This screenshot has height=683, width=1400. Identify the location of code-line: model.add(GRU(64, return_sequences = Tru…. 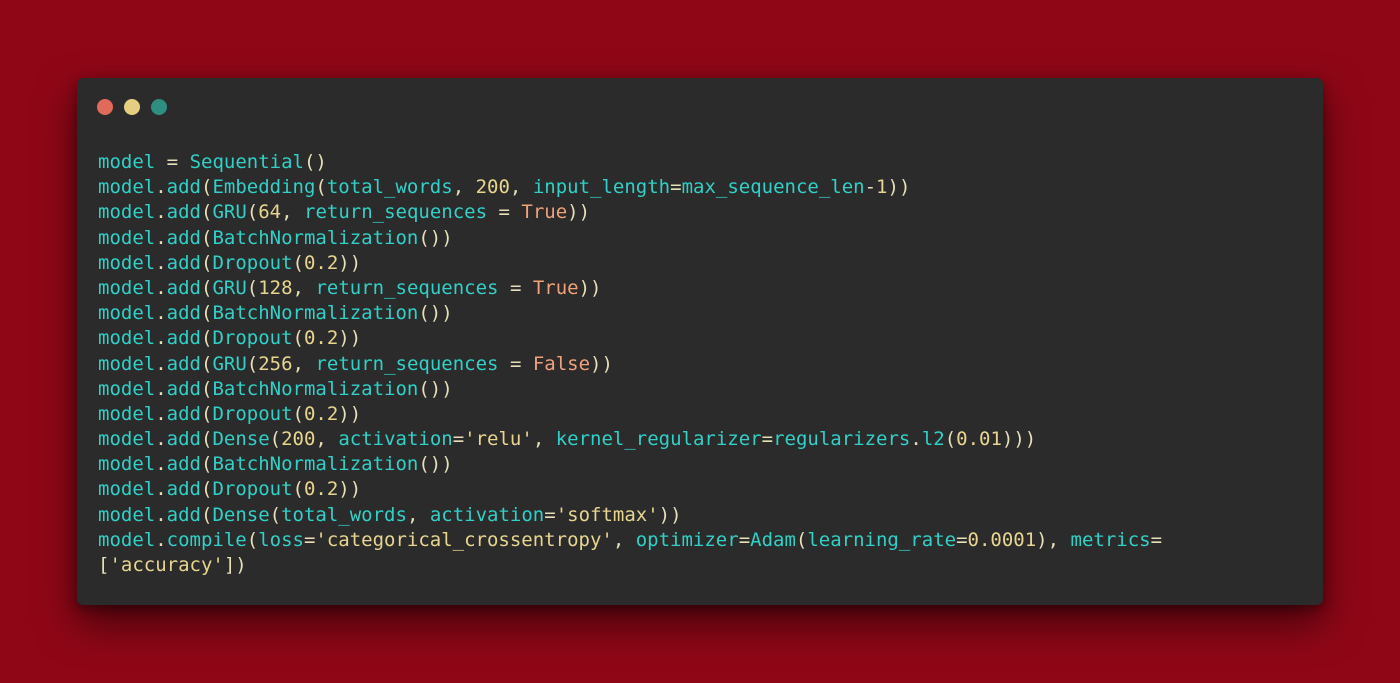
(344, 212).